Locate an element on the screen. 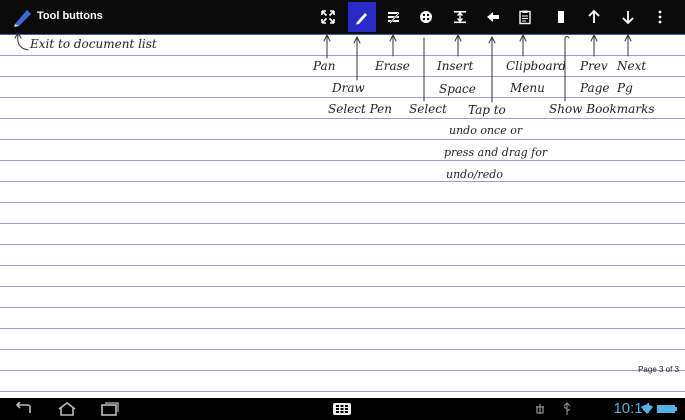 The image size is (685, 420). system-bar: 10:14 is located at coordinates (342, 409).